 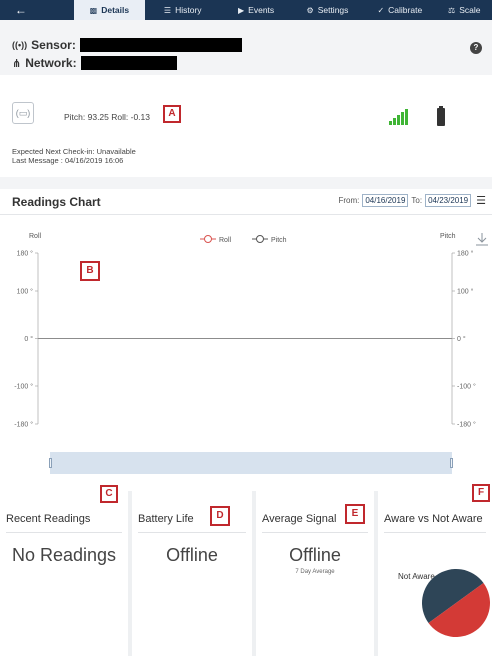 What do you see at coordinates (115, 10) in the screenshot?
I see `tab-details-label: Details` at bounding box center [115, 10].